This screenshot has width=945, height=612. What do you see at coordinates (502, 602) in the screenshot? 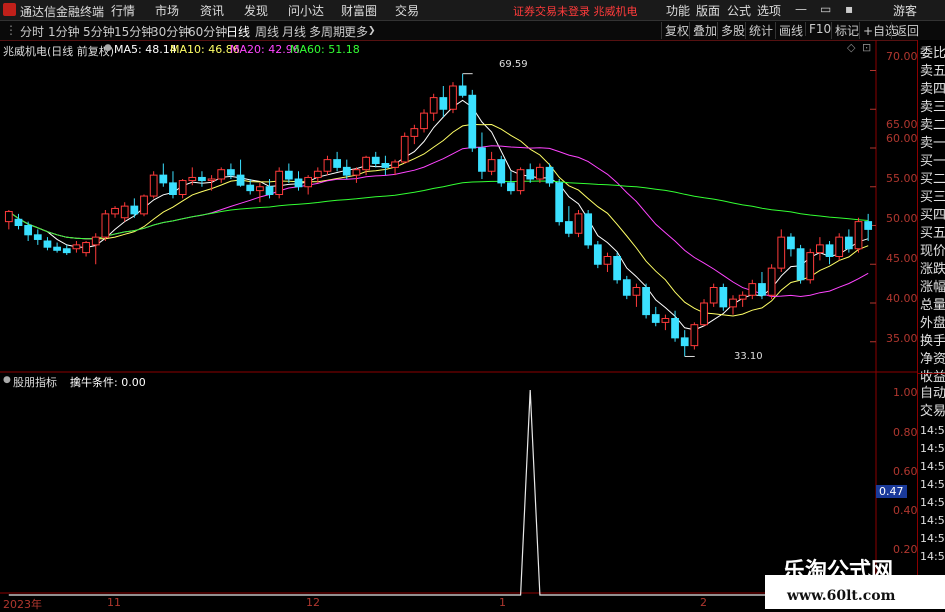
I see `x-label-1: 1` at bounding box center [502, 602].